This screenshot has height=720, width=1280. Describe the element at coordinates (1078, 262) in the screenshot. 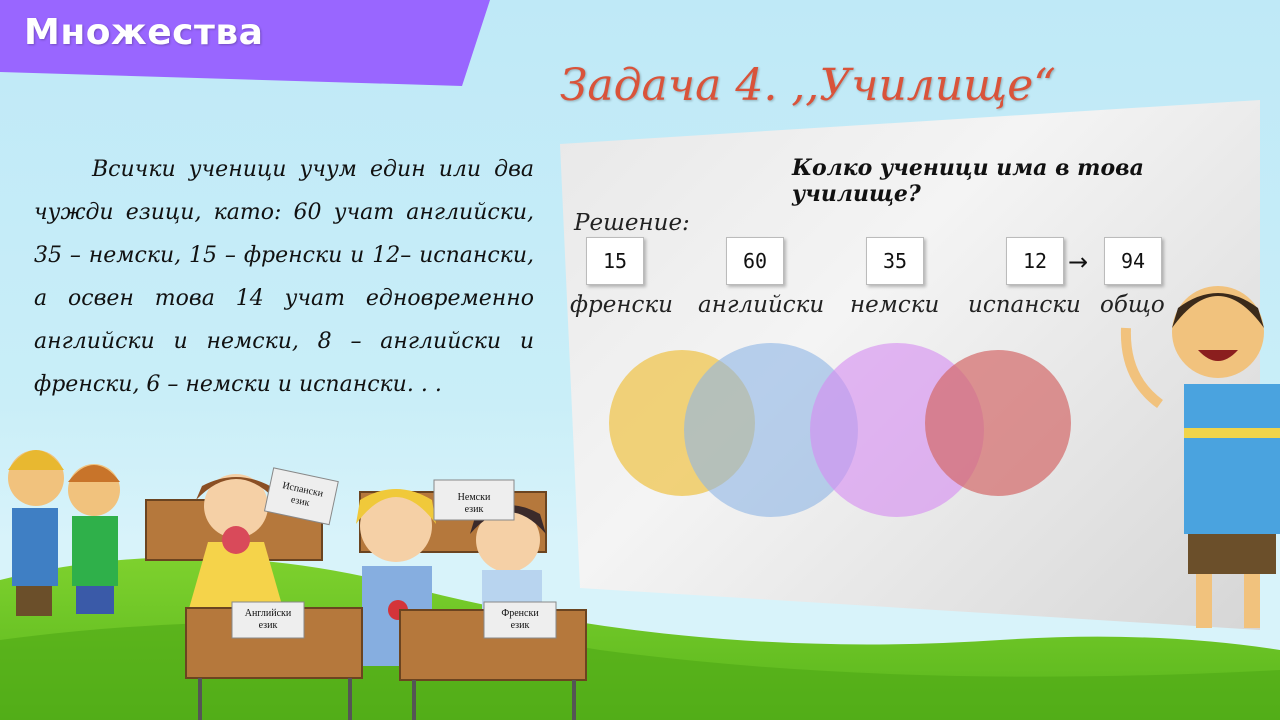

I see `arrow-icon: →` at that location.